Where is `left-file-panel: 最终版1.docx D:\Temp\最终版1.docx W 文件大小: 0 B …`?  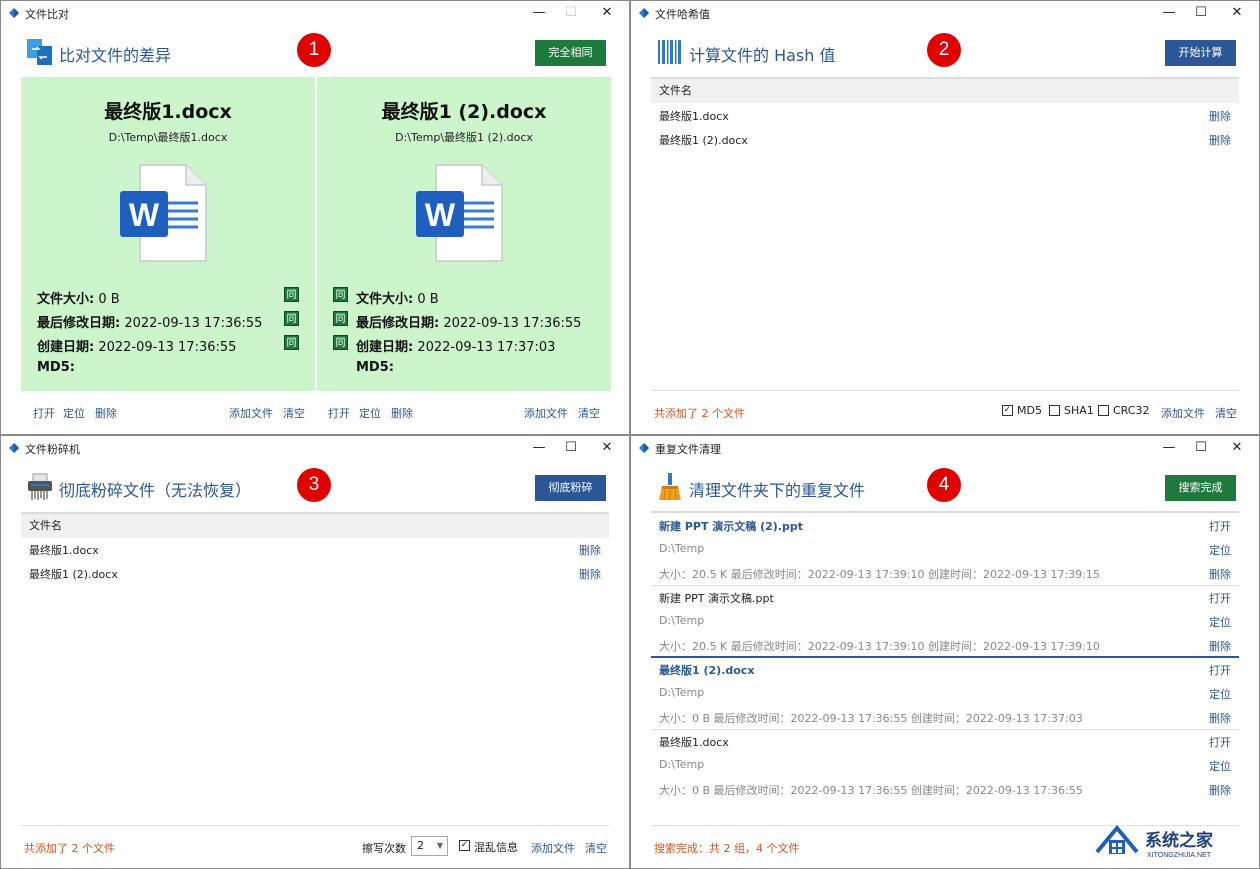 left-file-panel: 最终版1.docx D:\Temp\最终版1.docx W 文件大小: 0 B … is located at coordinates (168, 234).